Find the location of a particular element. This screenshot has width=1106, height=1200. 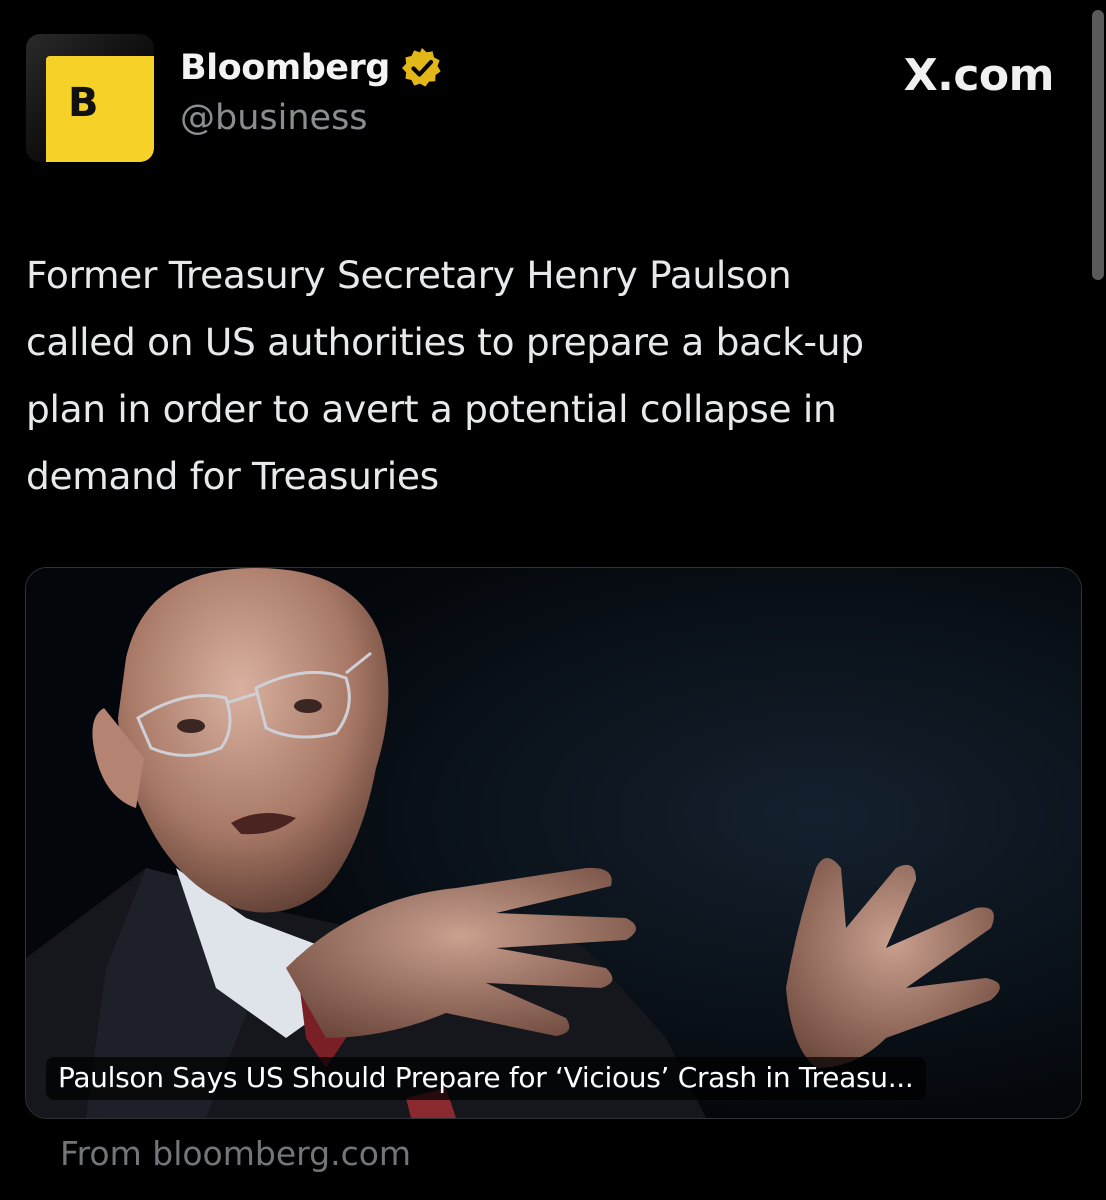

avatar-logo: B is located at coordinates (100, 109).